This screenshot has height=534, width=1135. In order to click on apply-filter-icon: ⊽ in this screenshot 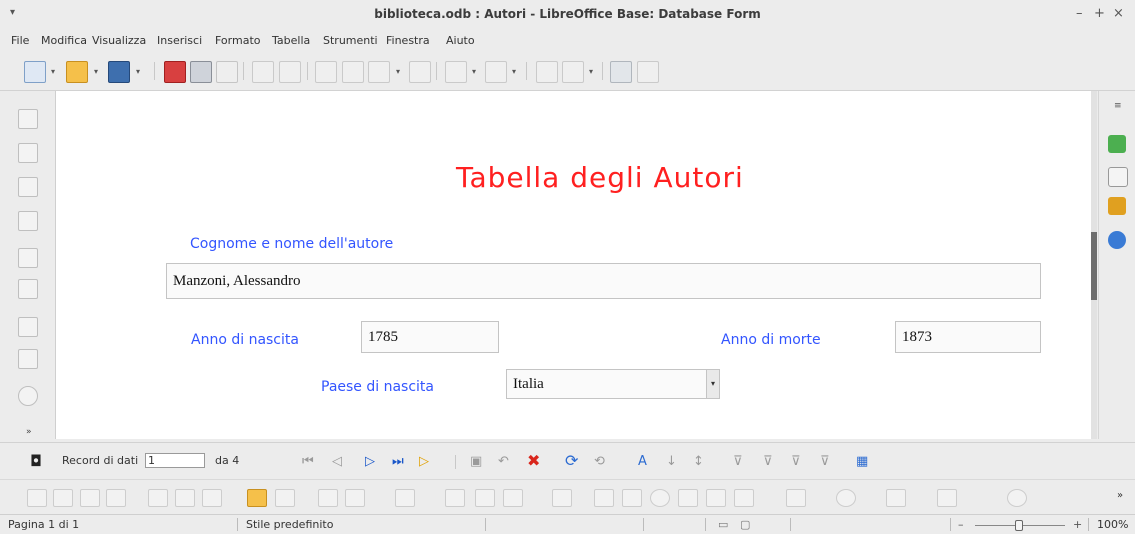, I will do `click(768, 461)`.